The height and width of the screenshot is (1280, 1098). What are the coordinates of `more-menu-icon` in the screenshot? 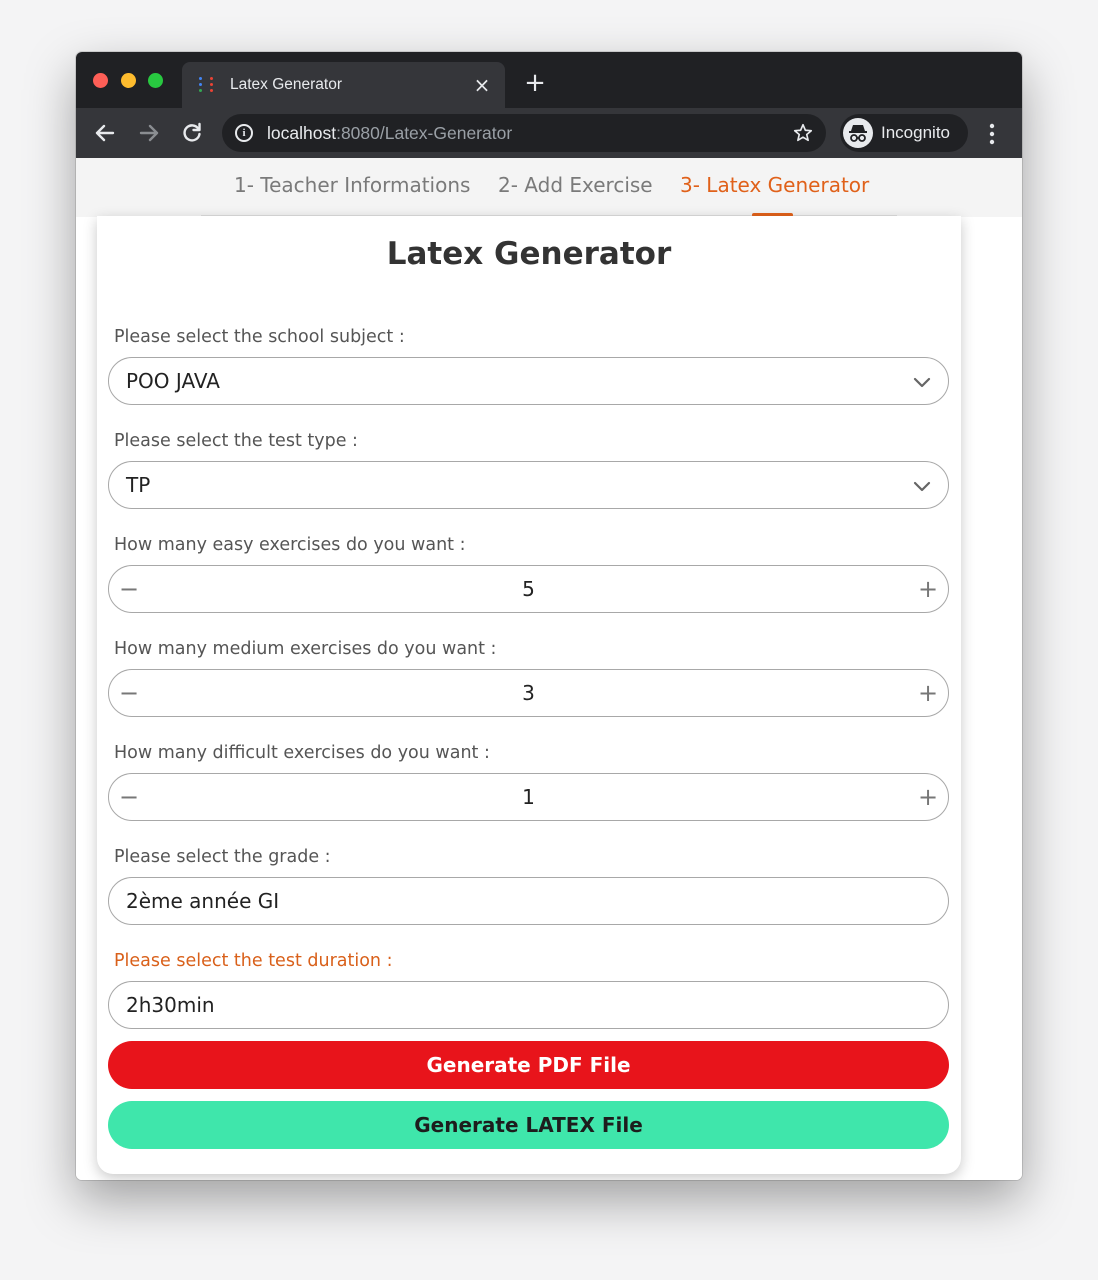 It's located at (992, 134).